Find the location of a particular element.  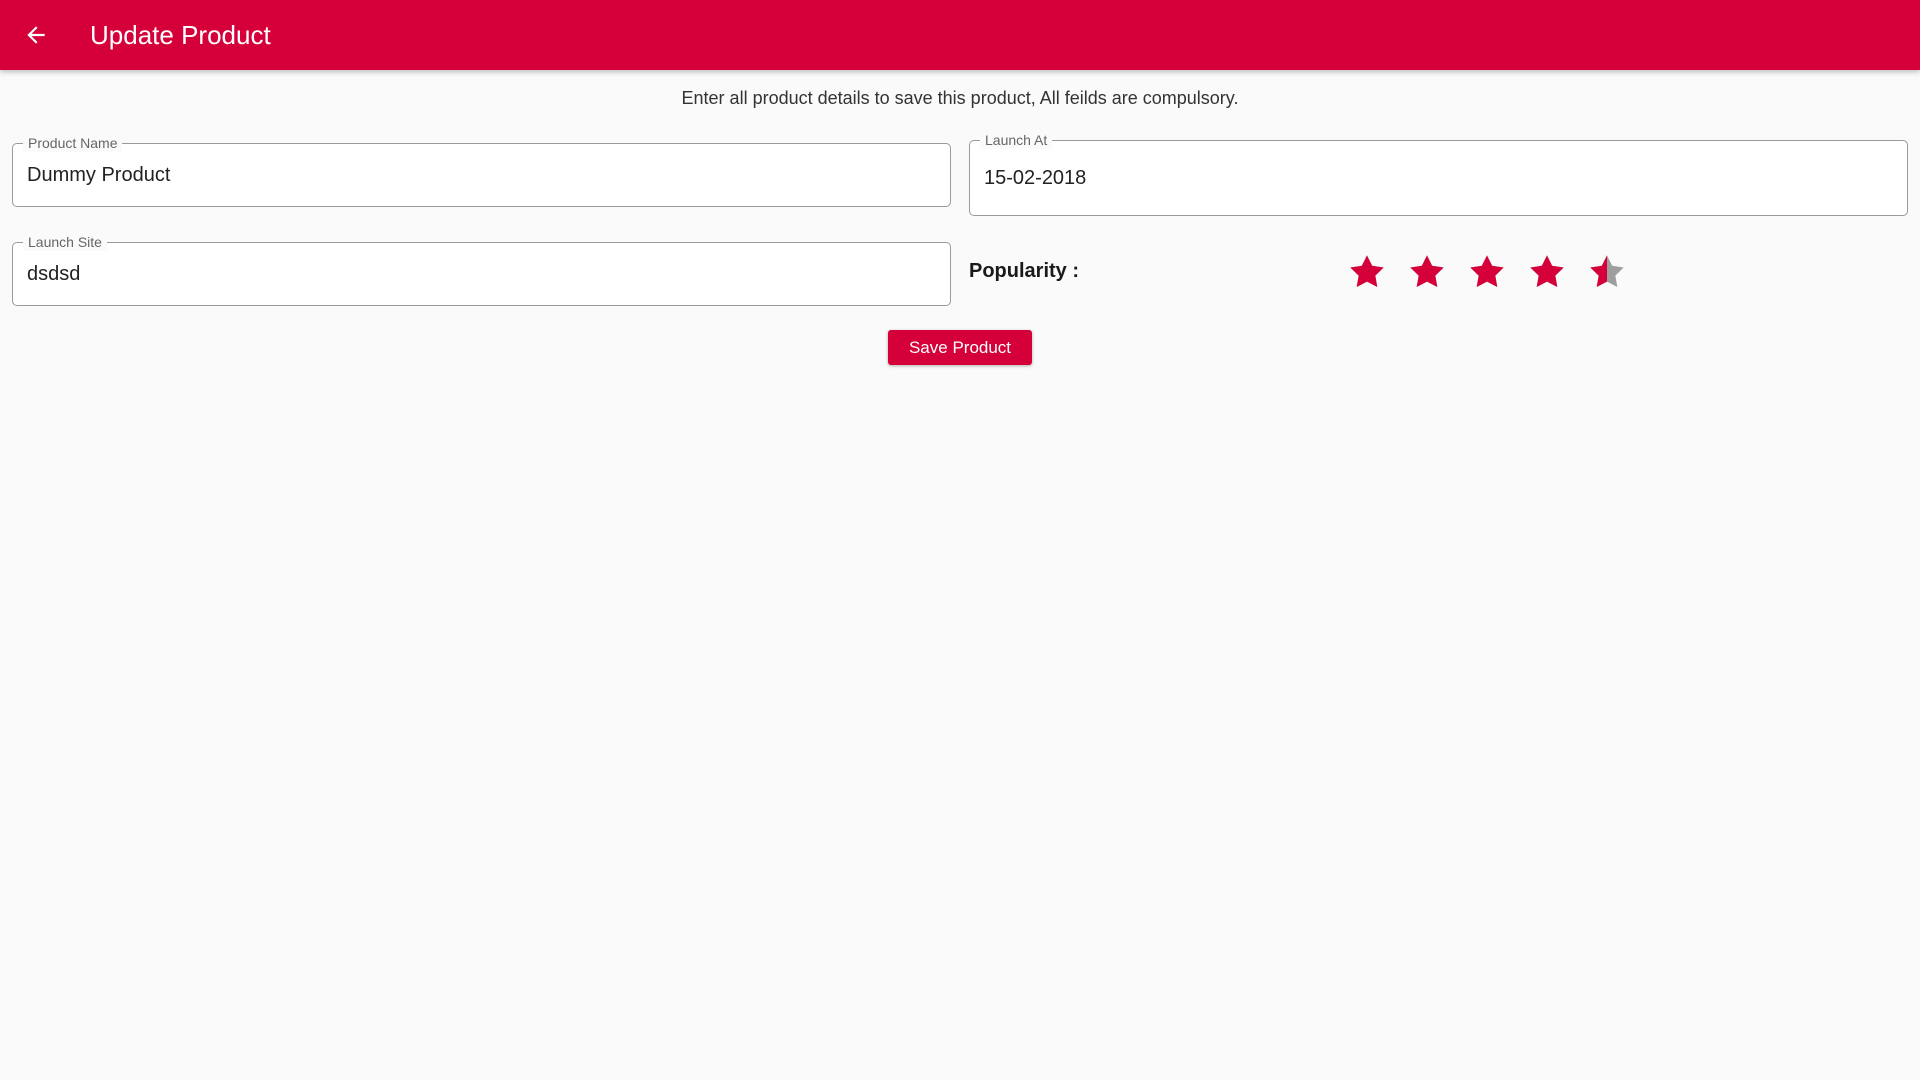

launch-at-input is located at coordinates (1438, 178).